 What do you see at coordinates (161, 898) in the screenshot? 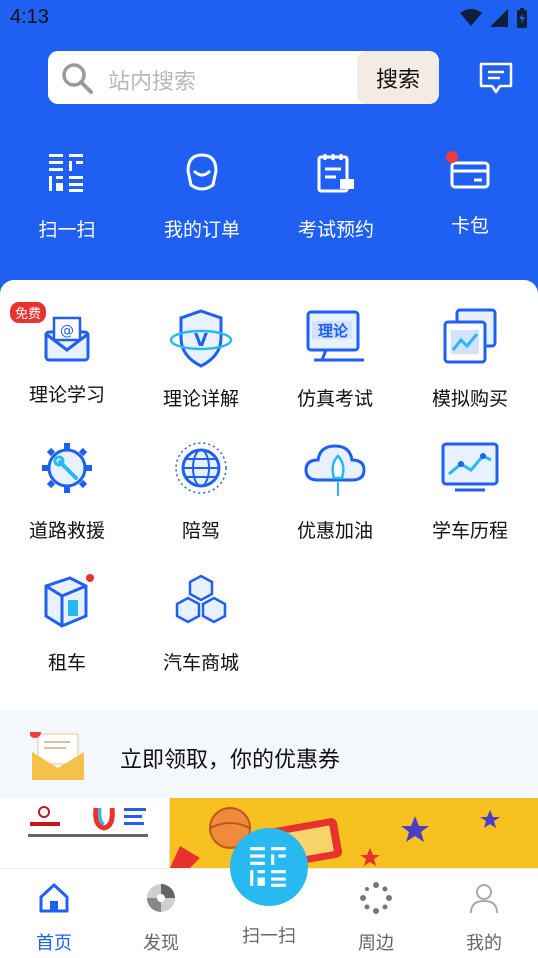
I see `discover-icon` at bounding box center [161, 898].